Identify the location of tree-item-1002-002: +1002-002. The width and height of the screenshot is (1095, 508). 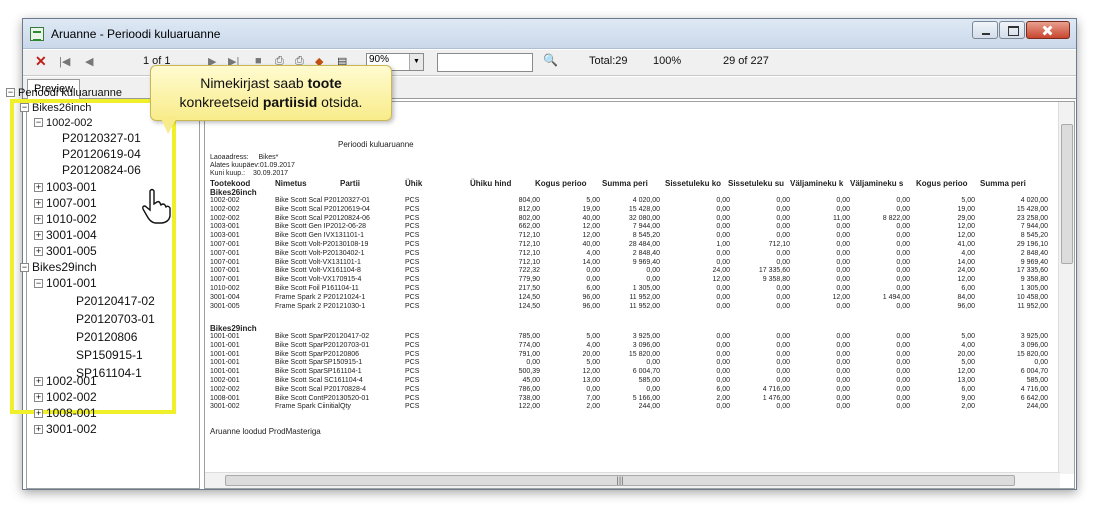
(65, 397).